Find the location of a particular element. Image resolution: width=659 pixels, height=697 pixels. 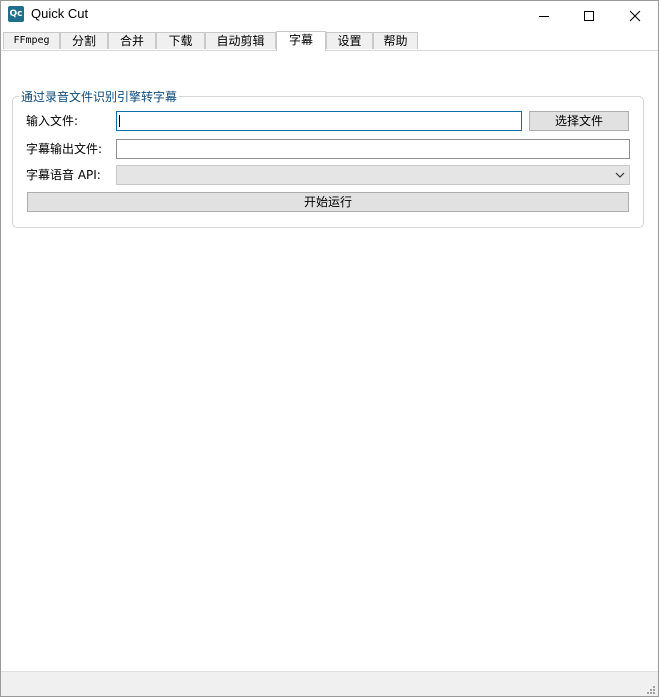

minimize-button is located at coordinates (544, 16).